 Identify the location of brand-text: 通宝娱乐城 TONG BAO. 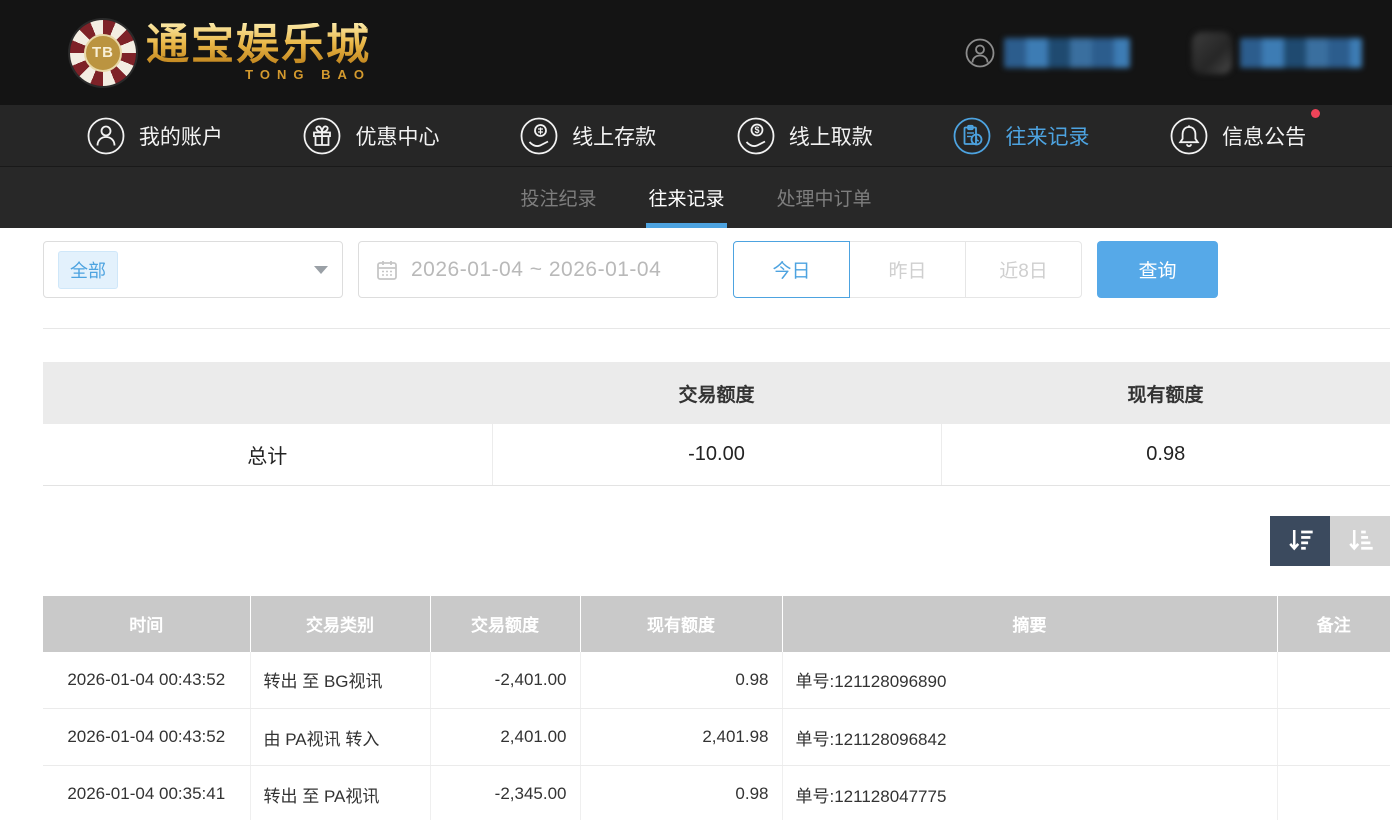
(258, 51).